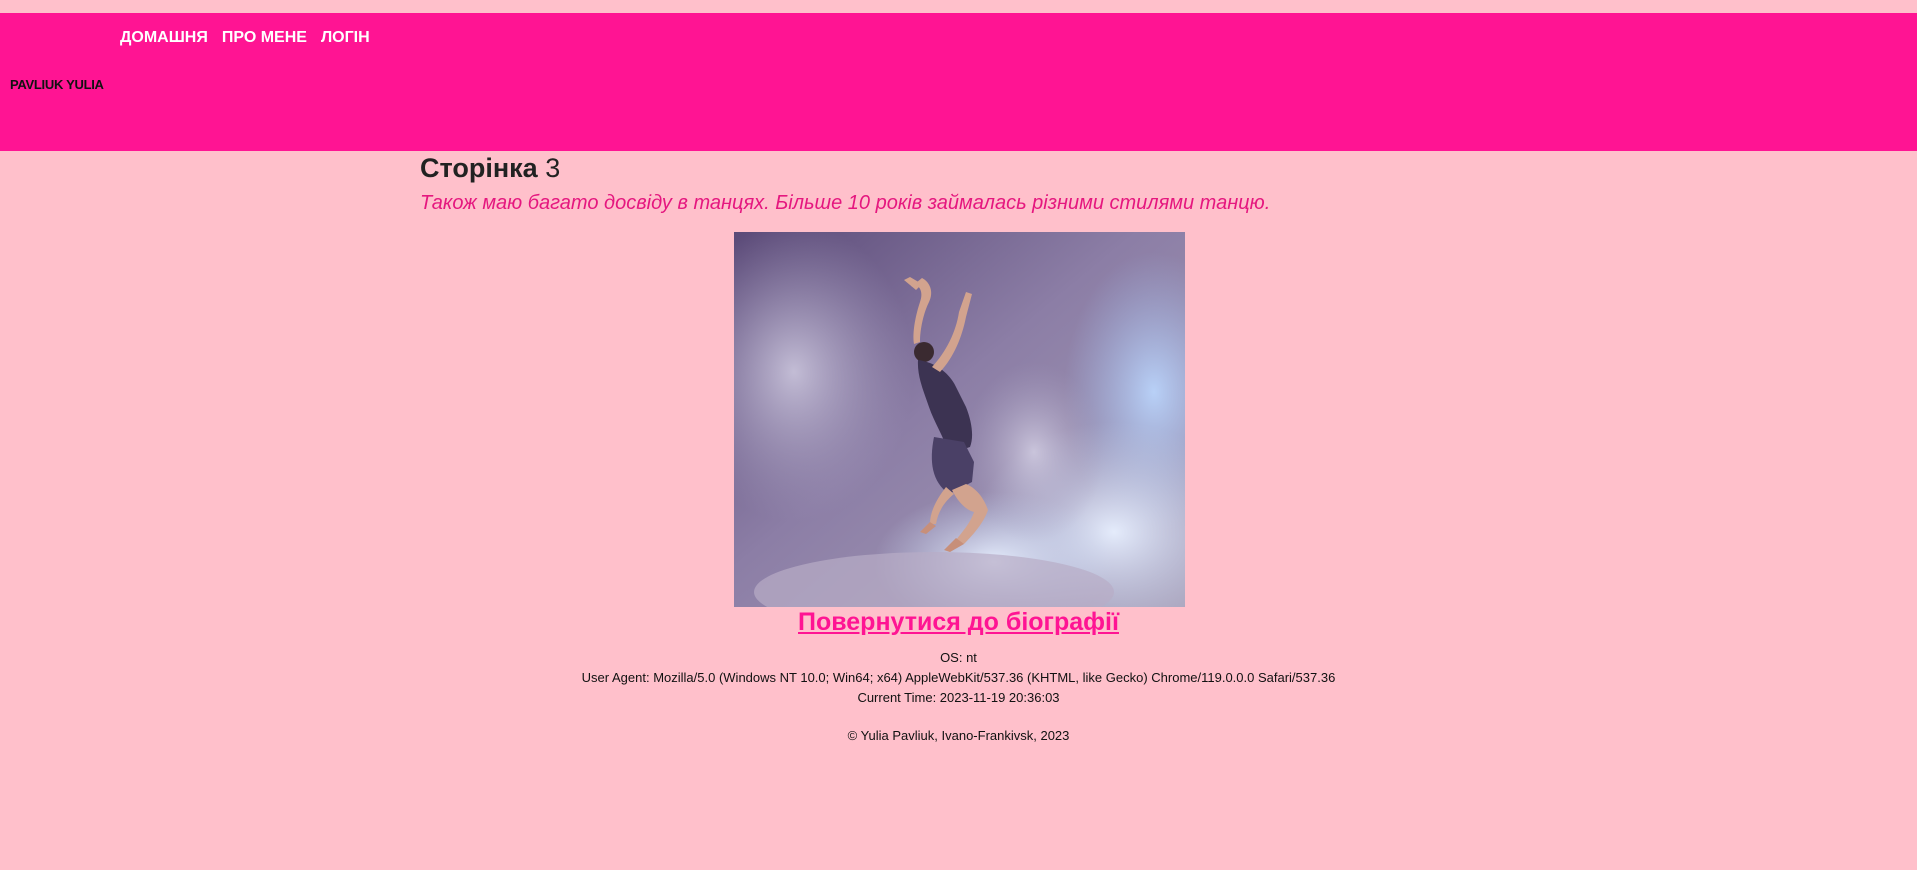  Describe the element at coordinates (553, 168) in the screenshot. I see `page-title-number: 3` at that location.